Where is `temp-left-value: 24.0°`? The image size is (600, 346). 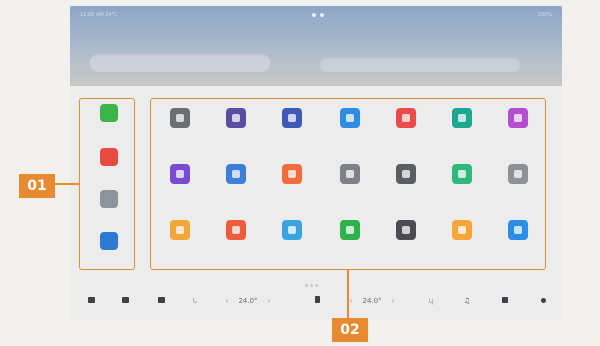 temp-left-value: 24.0° is located at coordinates (248, 301).